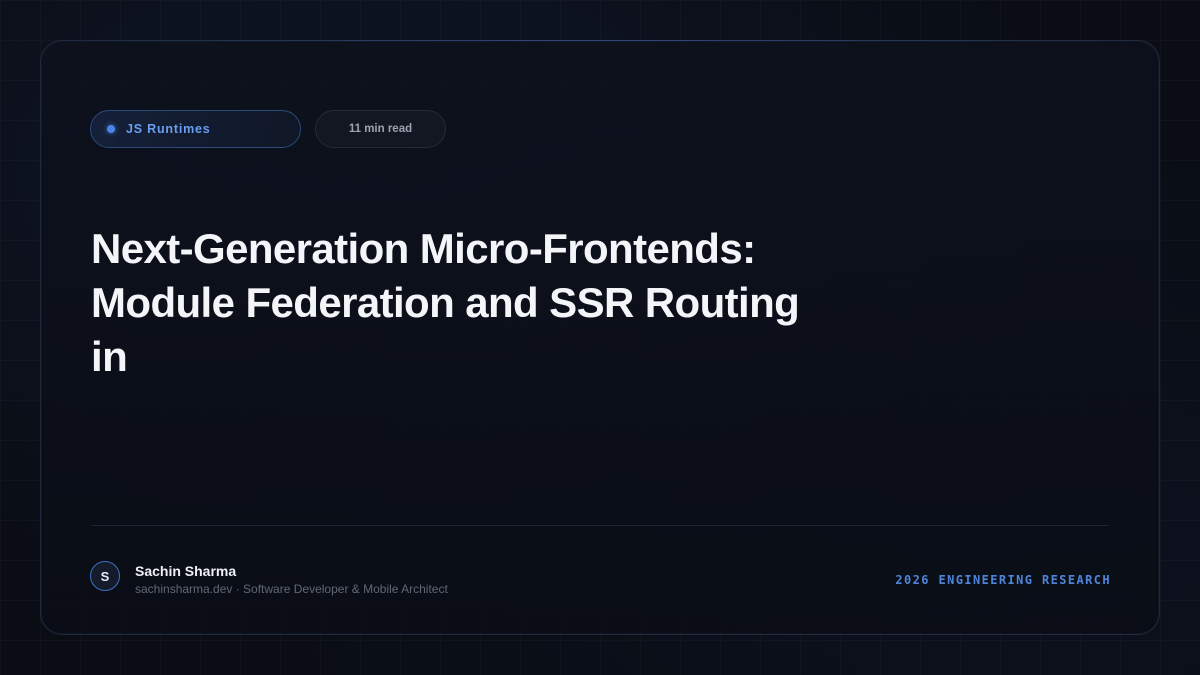  I want to click on title-line-1: Next-Generation Micro-Frontends:, so click(423, 248).